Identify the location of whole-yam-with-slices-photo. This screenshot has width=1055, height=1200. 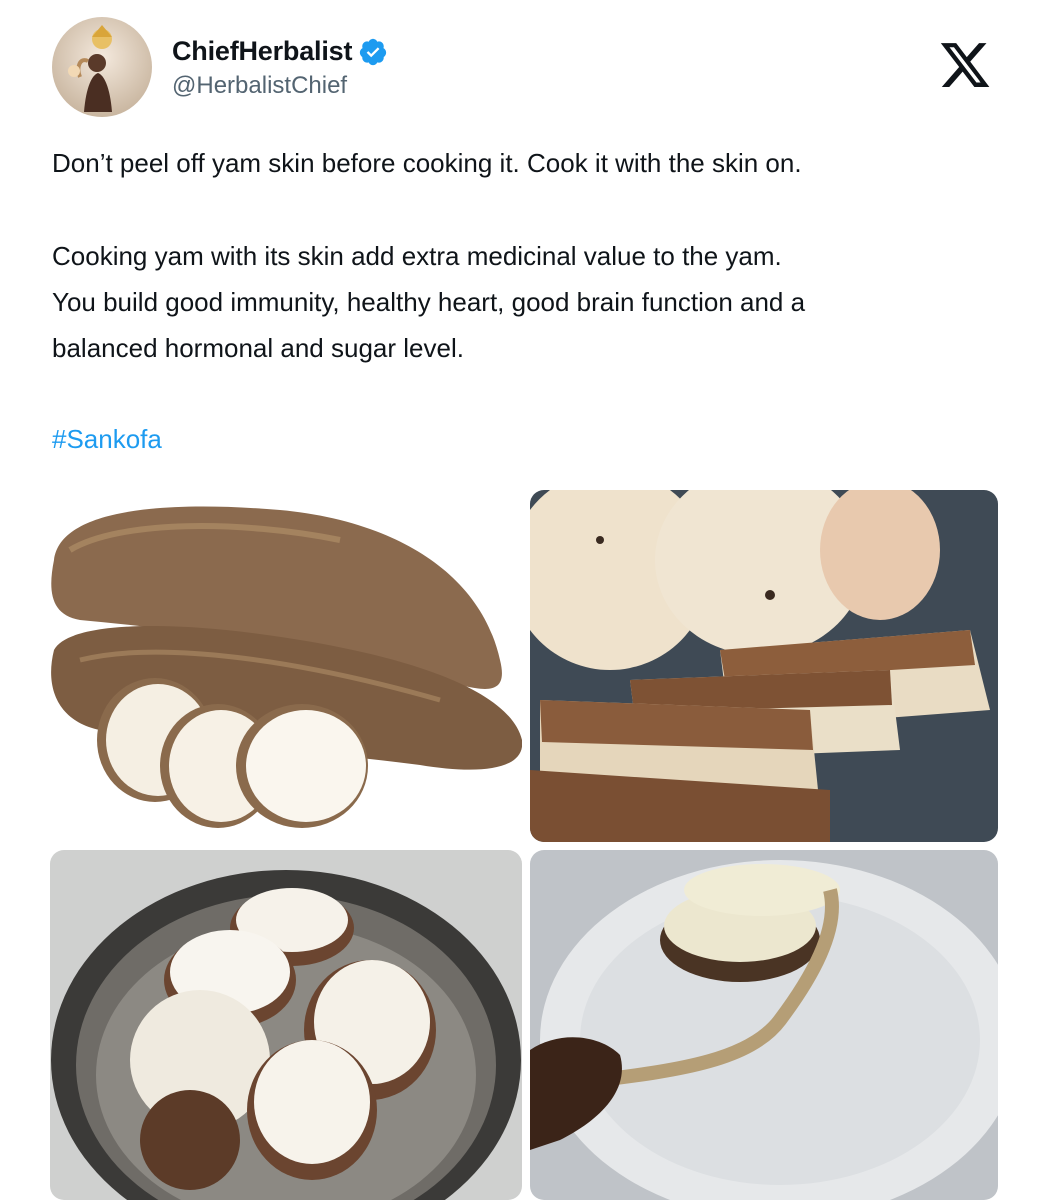
(281, 666).